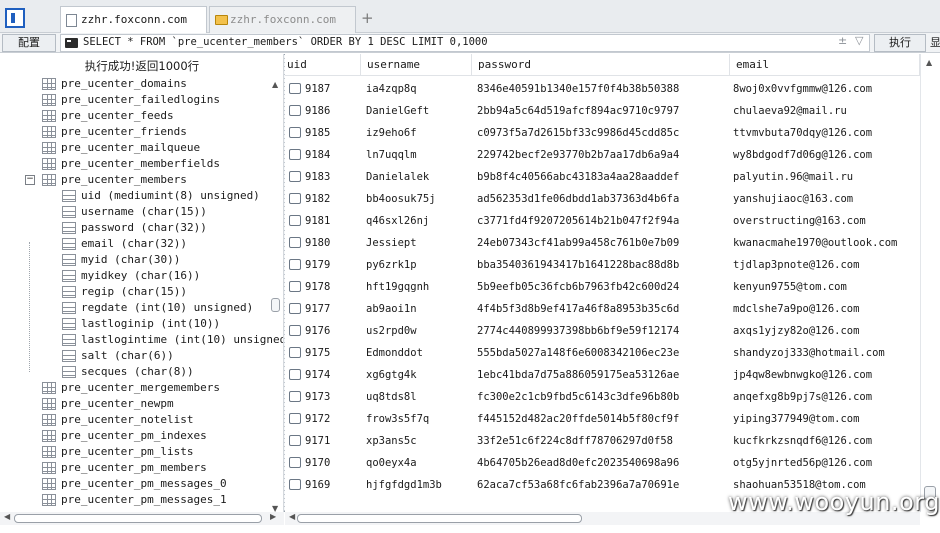 Image resolution: width=940 pixels, height=533 pixels. What do you see at coordinates (138, 518) in the screenshot?
I see `tree-hscroll-thumb` at bounding box center [138, 518].